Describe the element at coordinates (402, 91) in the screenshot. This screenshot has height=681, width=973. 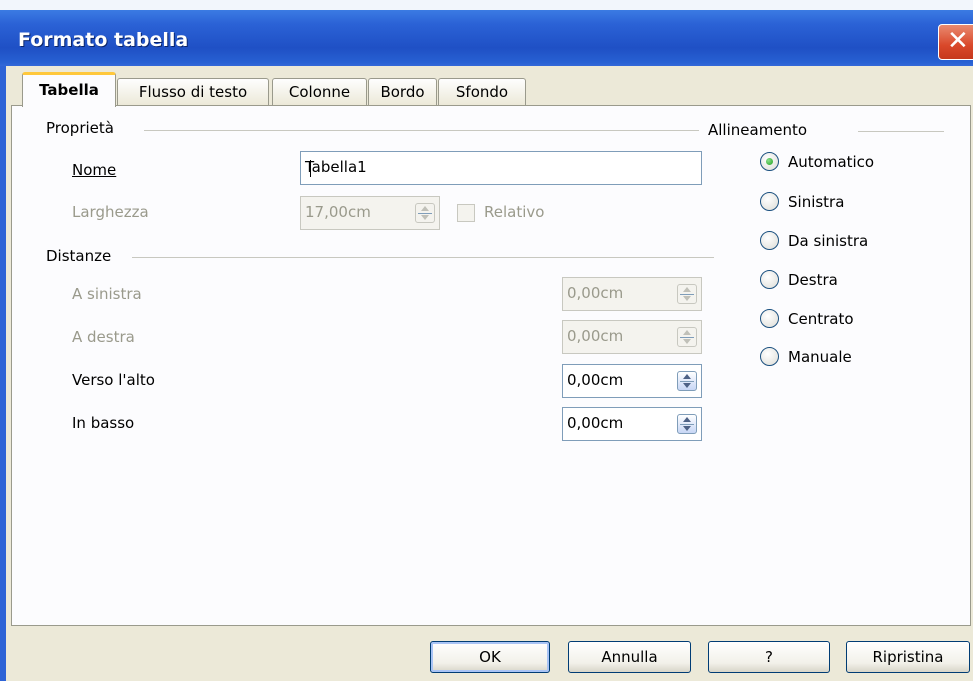
I see `tab-bordo: Bordo` at that location.